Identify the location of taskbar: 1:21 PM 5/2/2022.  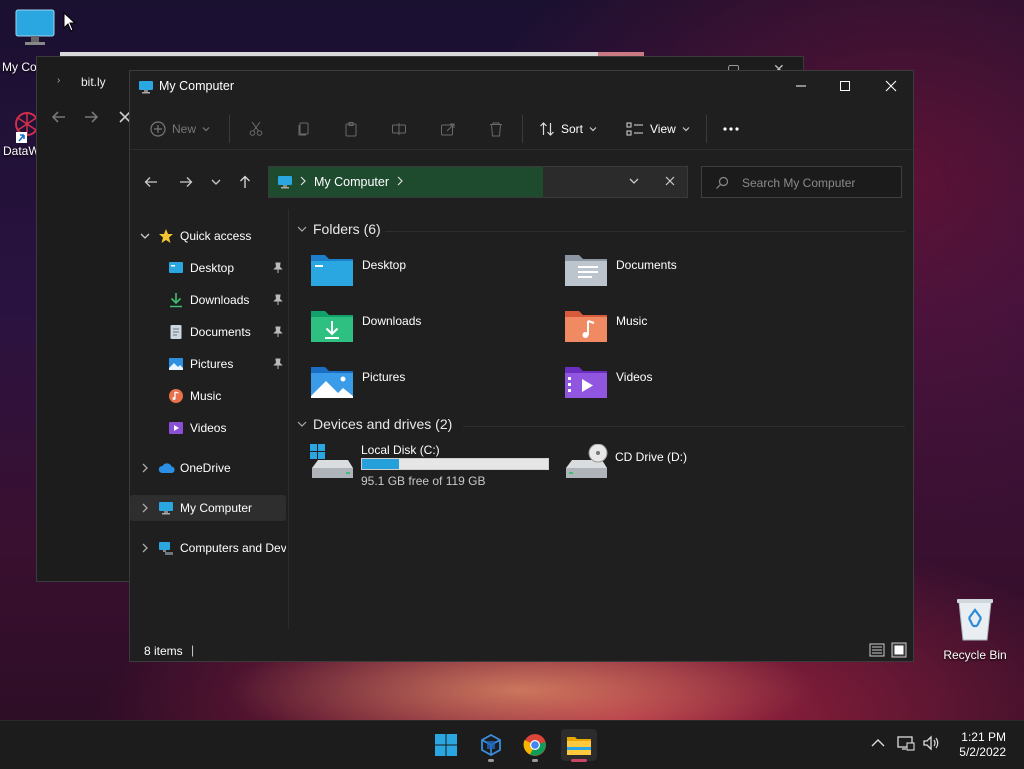
(512, 744).